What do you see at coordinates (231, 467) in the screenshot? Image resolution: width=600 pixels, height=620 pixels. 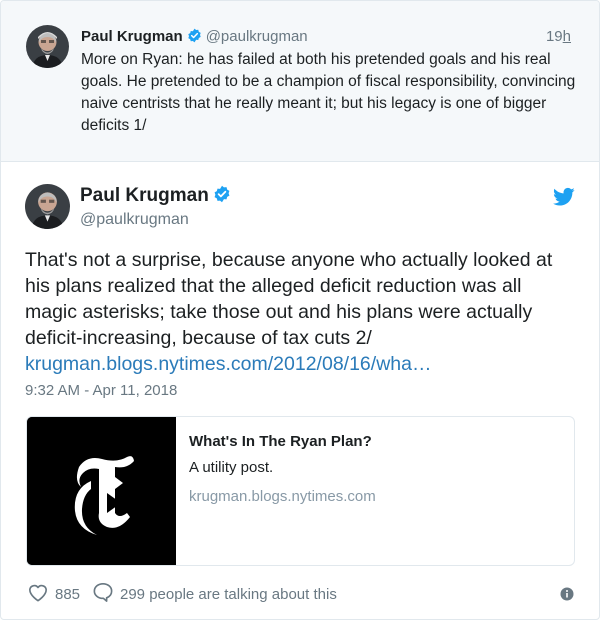 I see `card-description: A utility post.` at bounding box center [231, 467].